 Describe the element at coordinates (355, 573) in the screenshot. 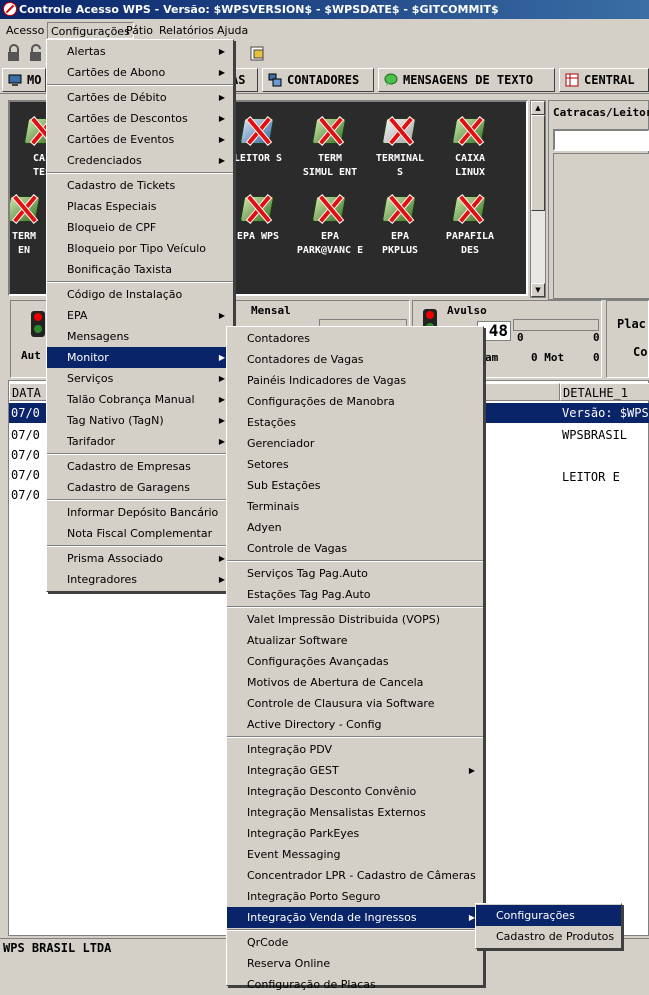

I see `menu-item-servicos-tag-pag-auto: Serviços Tag Pag.Auto` at that location.